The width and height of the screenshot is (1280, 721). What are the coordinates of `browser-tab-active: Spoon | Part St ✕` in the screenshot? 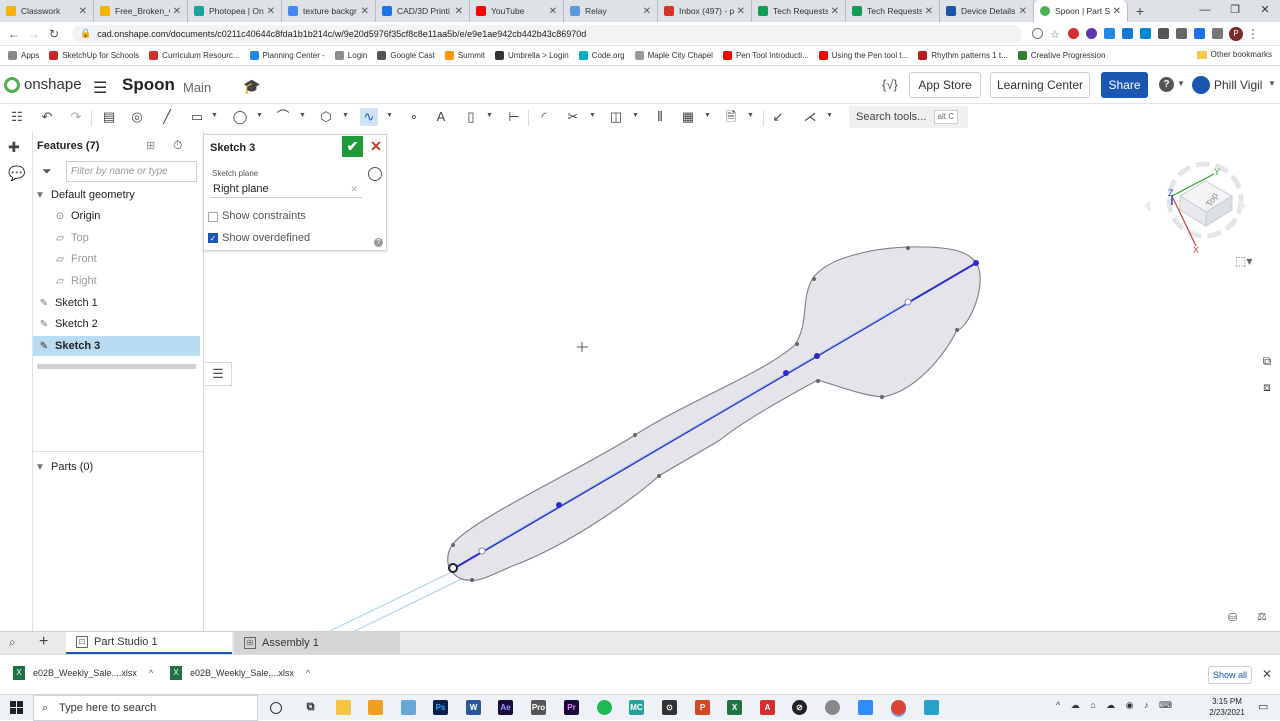 It's located at (1081, 11).